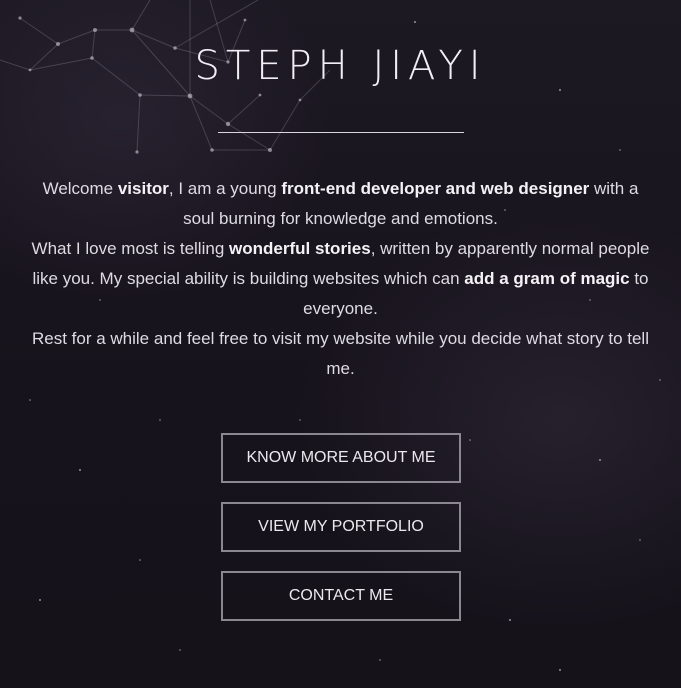  I want to click on intro-text-segment: What I love most is telling, so click(130, 248).